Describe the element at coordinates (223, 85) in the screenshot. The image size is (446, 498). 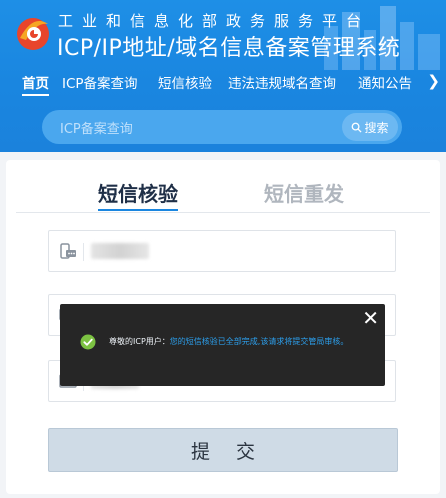
I see `nav-bar: 首页 ICP备案查询 短信核验 违法违规域名查询 通知公告 ❯` at that location.